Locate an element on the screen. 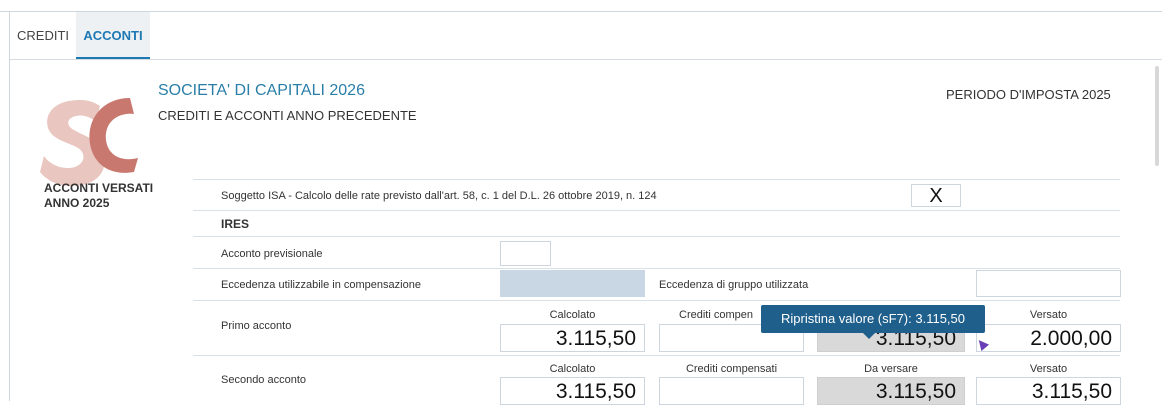 The width and height of the screenshot is (1162, 405). tab-acconti: ACCONTI is located at coordinates (113, 36).